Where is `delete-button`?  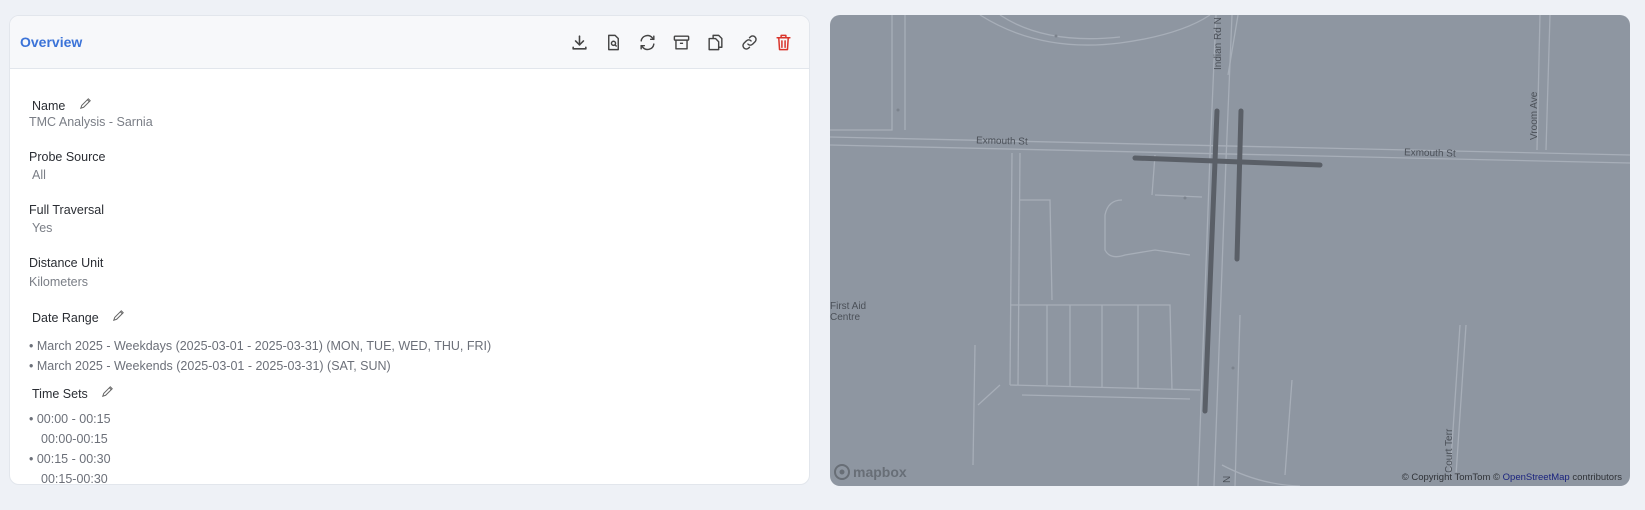 delete-button is located at coordinates (783, 42).